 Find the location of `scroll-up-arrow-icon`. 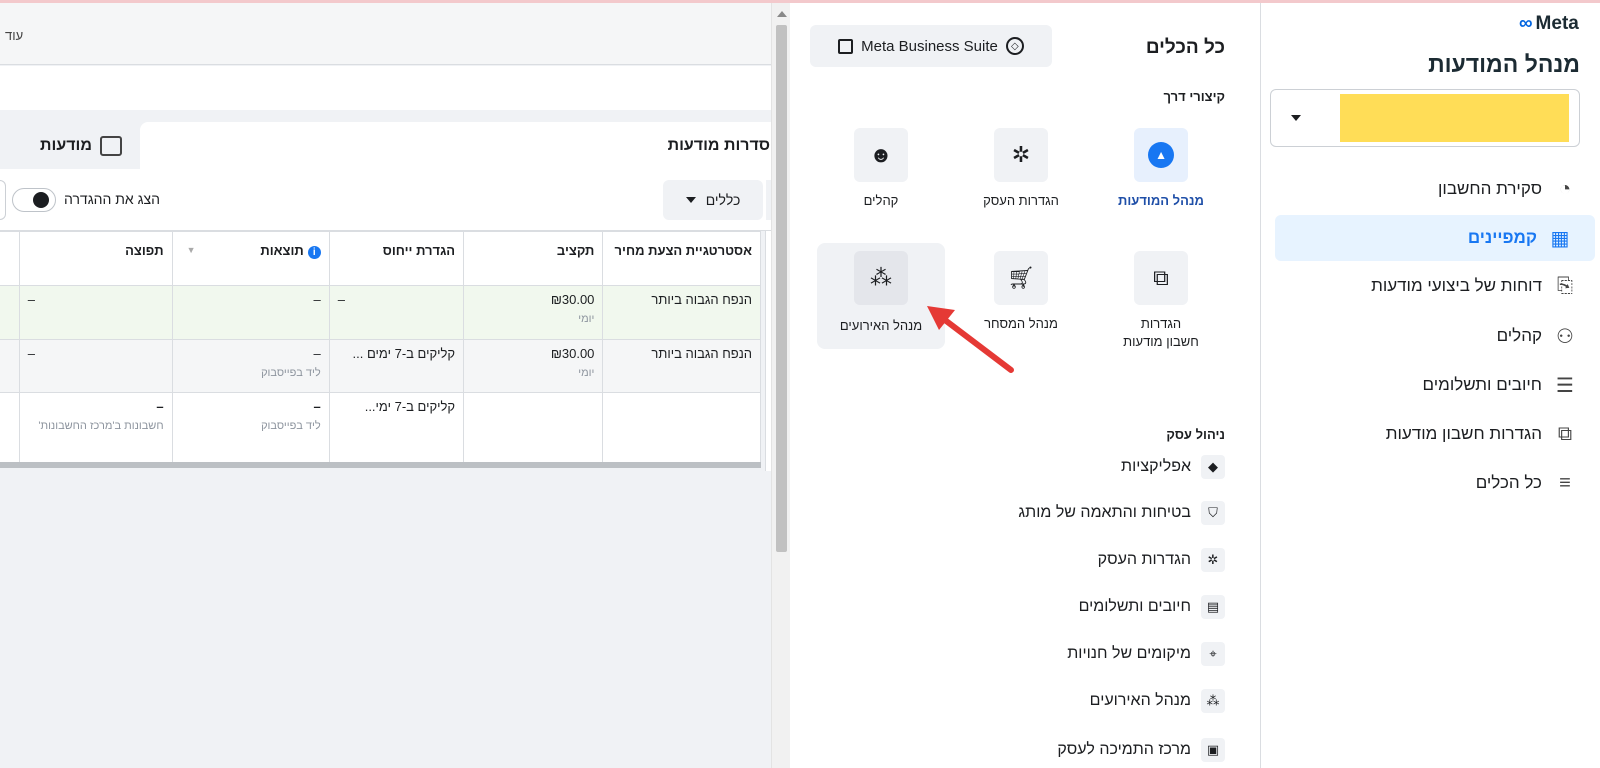

scroll-up-arrow-icon is located at coordinates (782, 14).